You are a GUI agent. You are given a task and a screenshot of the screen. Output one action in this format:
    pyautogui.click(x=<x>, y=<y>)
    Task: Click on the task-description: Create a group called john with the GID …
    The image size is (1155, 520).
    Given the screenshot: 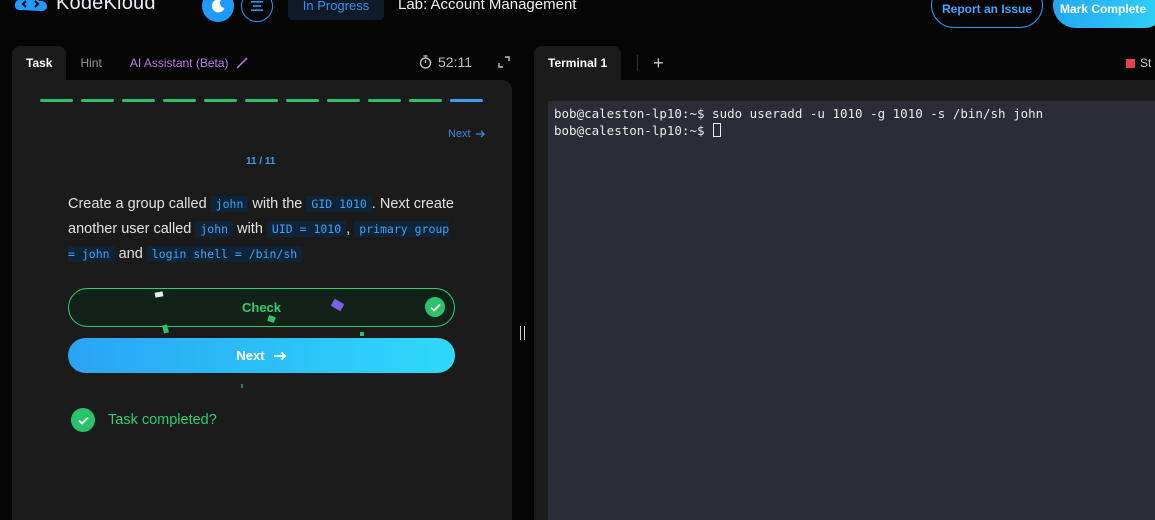 What is the action you would take?
    pyautogui.click(x=263, y=229)
    